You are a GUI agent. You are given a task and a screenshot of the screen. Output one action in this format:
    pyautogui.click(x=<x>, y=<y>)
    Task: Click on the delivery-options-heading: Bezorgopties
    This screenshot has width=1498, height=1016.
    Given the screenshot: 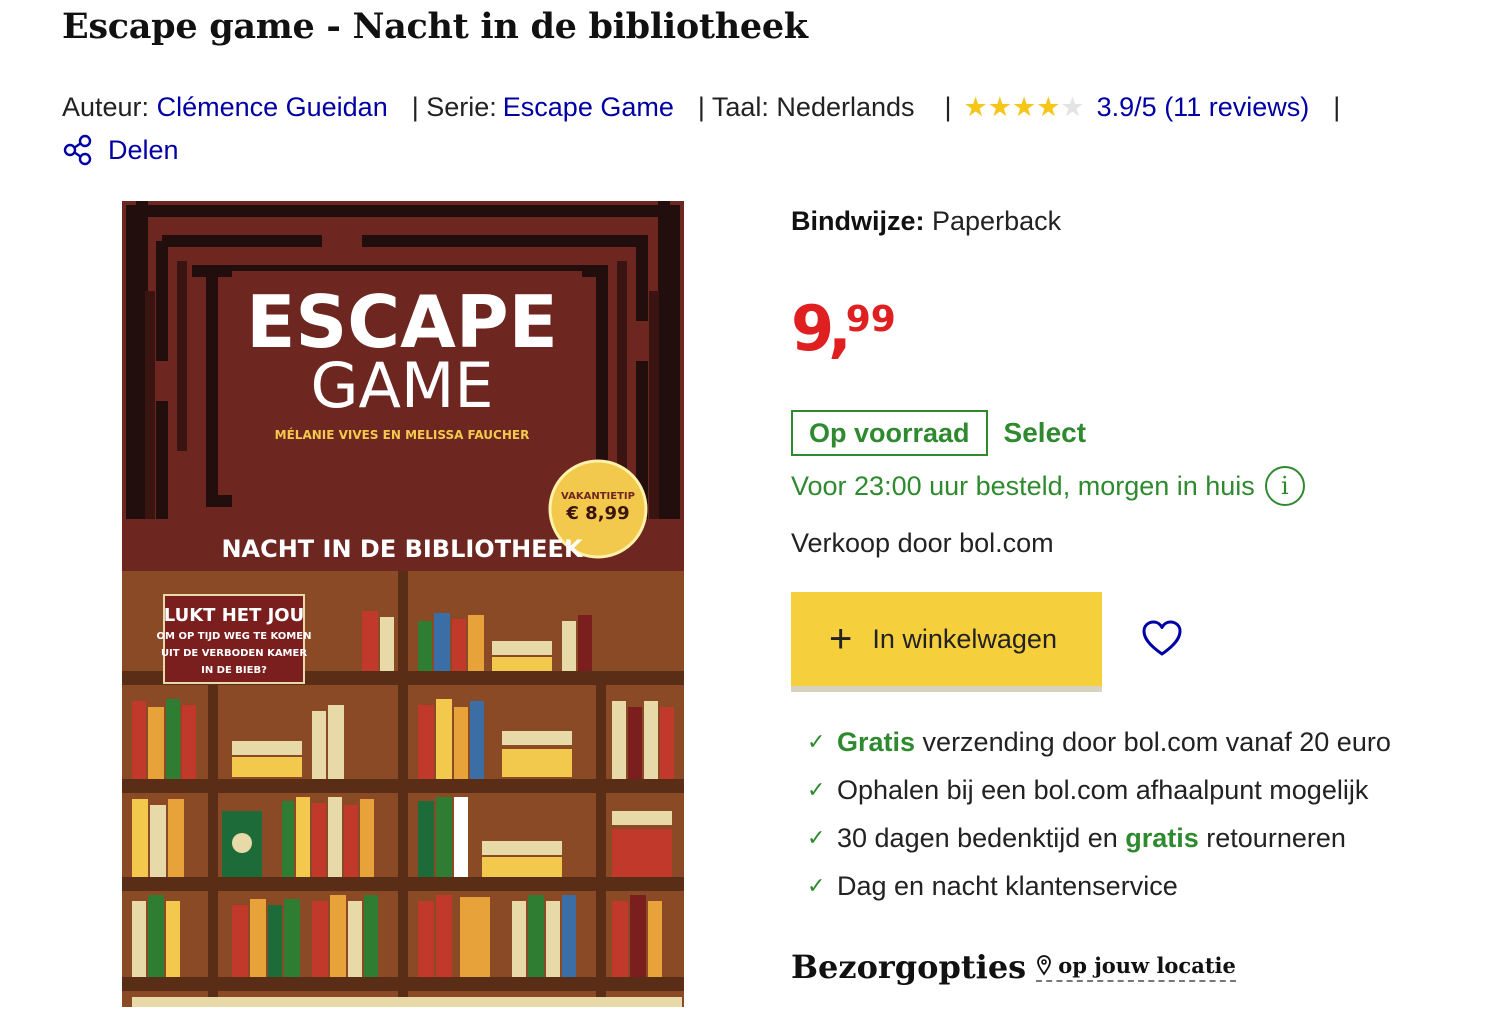 What is the action you would take?
    pyautogui.click(x=909, y=967)
    